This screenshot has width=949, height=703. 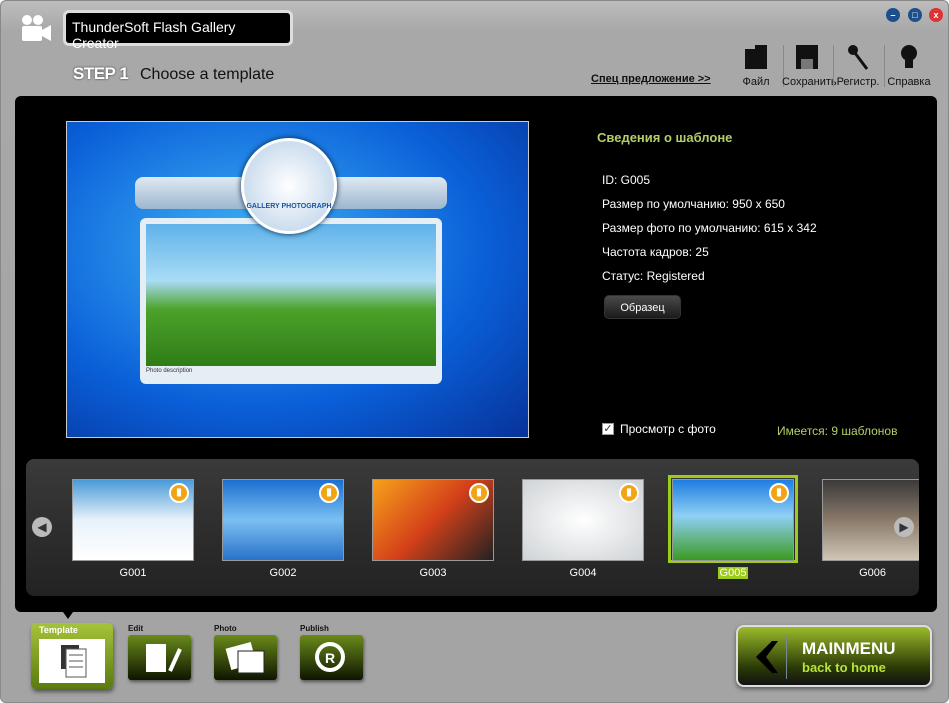 I want to click on preview-photo-frame: Photo description, so click(x=291, y=301).